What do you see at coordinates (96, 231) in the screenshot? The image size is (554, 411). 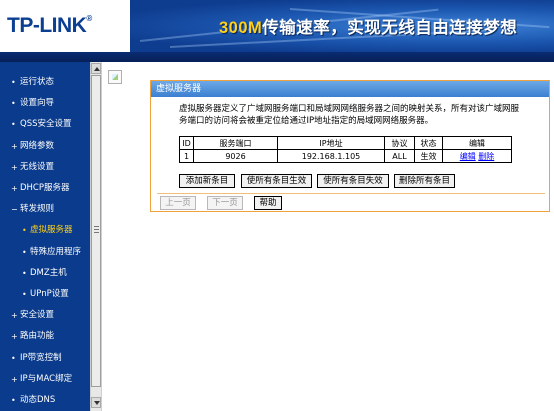 I see `scroll-thumb` at bounding box center [96, 231].